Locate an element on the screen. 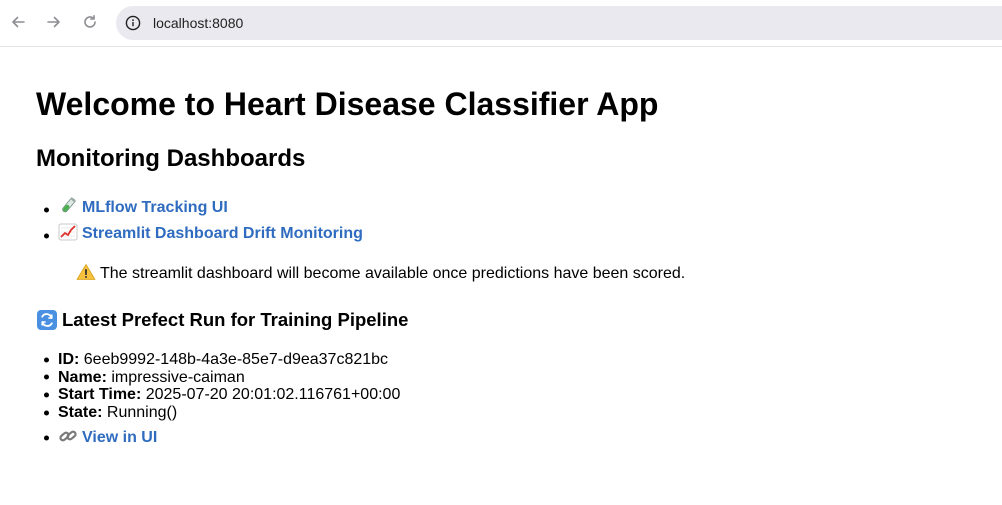 The height and width of the screenshot is (505, 1002). forward-arrow-icon is located at coordinates (54, 22).